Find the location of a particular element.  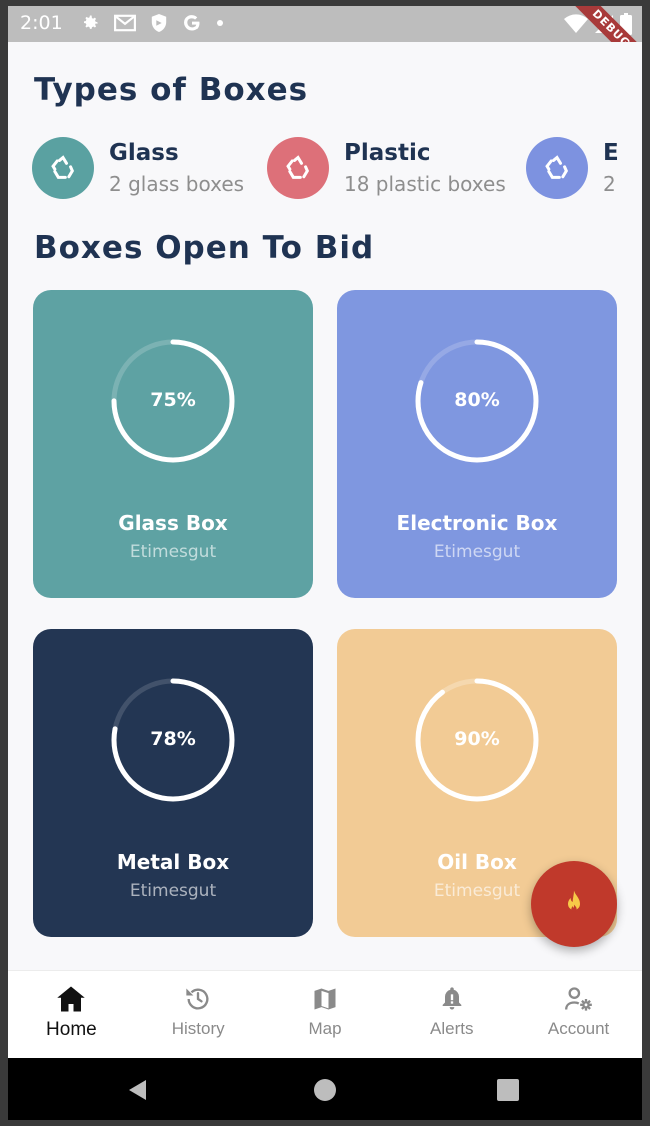

type-count: 2 is located at coordinates (609, 184).